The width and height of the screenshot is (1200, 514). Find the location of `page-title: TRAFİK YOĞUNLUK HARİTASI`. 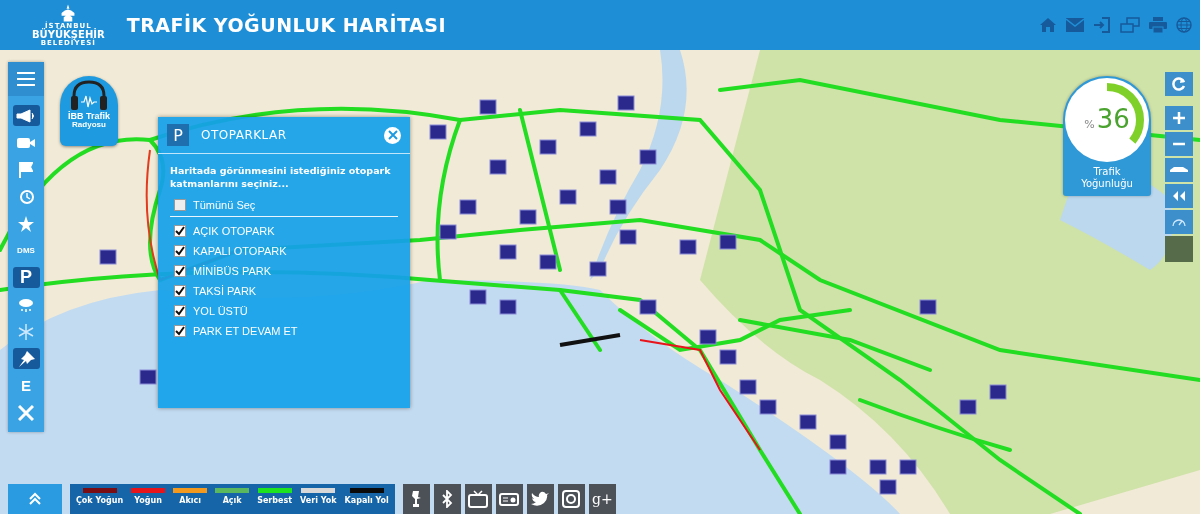

page-title: TRAFİK YOĞUNLUK HARİTASI is located at coordinates (286, 25).